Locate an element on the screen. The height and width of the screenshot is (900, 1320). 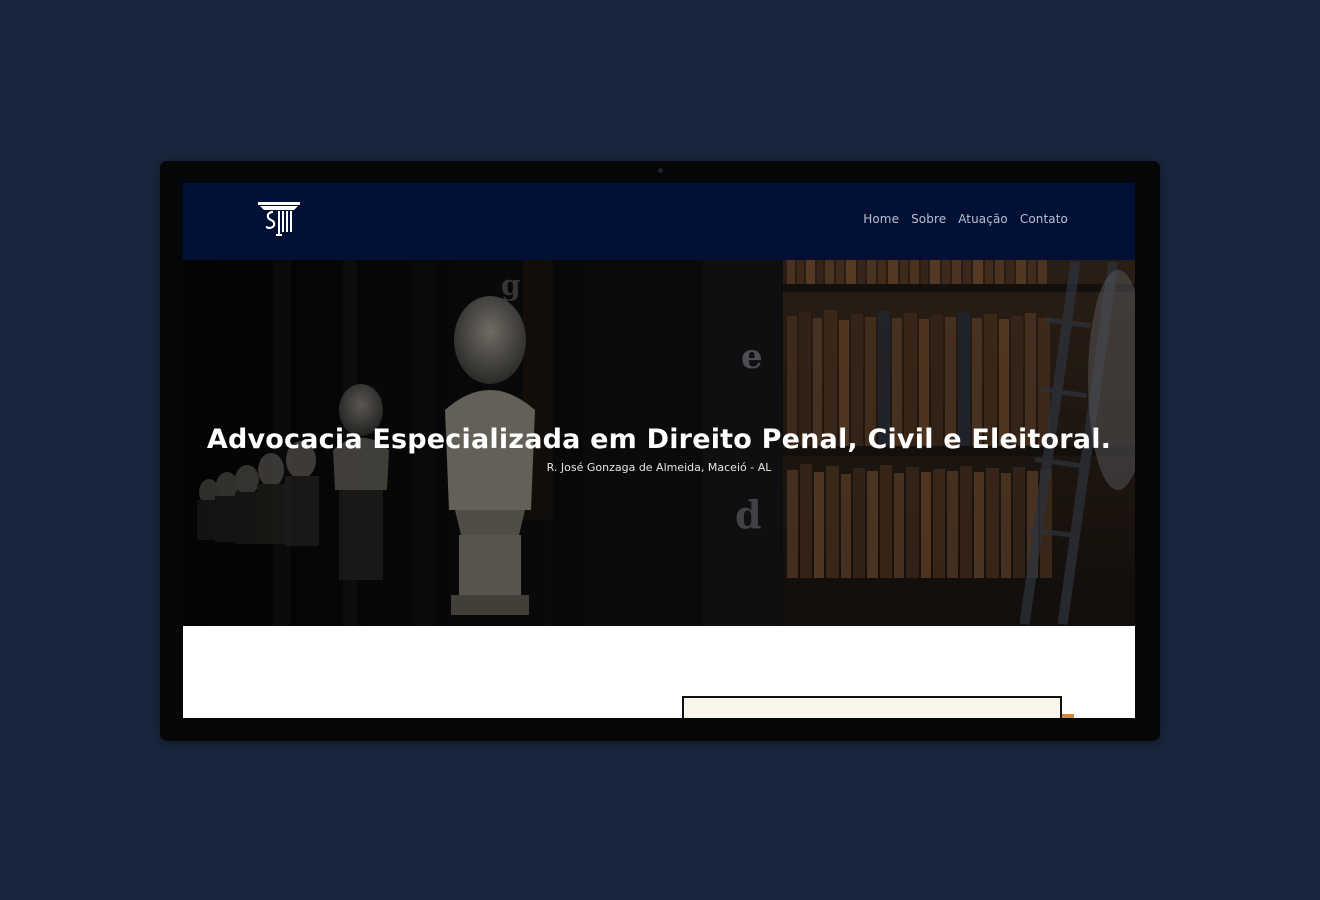
law-firm-logo is located at coordinates (279, 220).